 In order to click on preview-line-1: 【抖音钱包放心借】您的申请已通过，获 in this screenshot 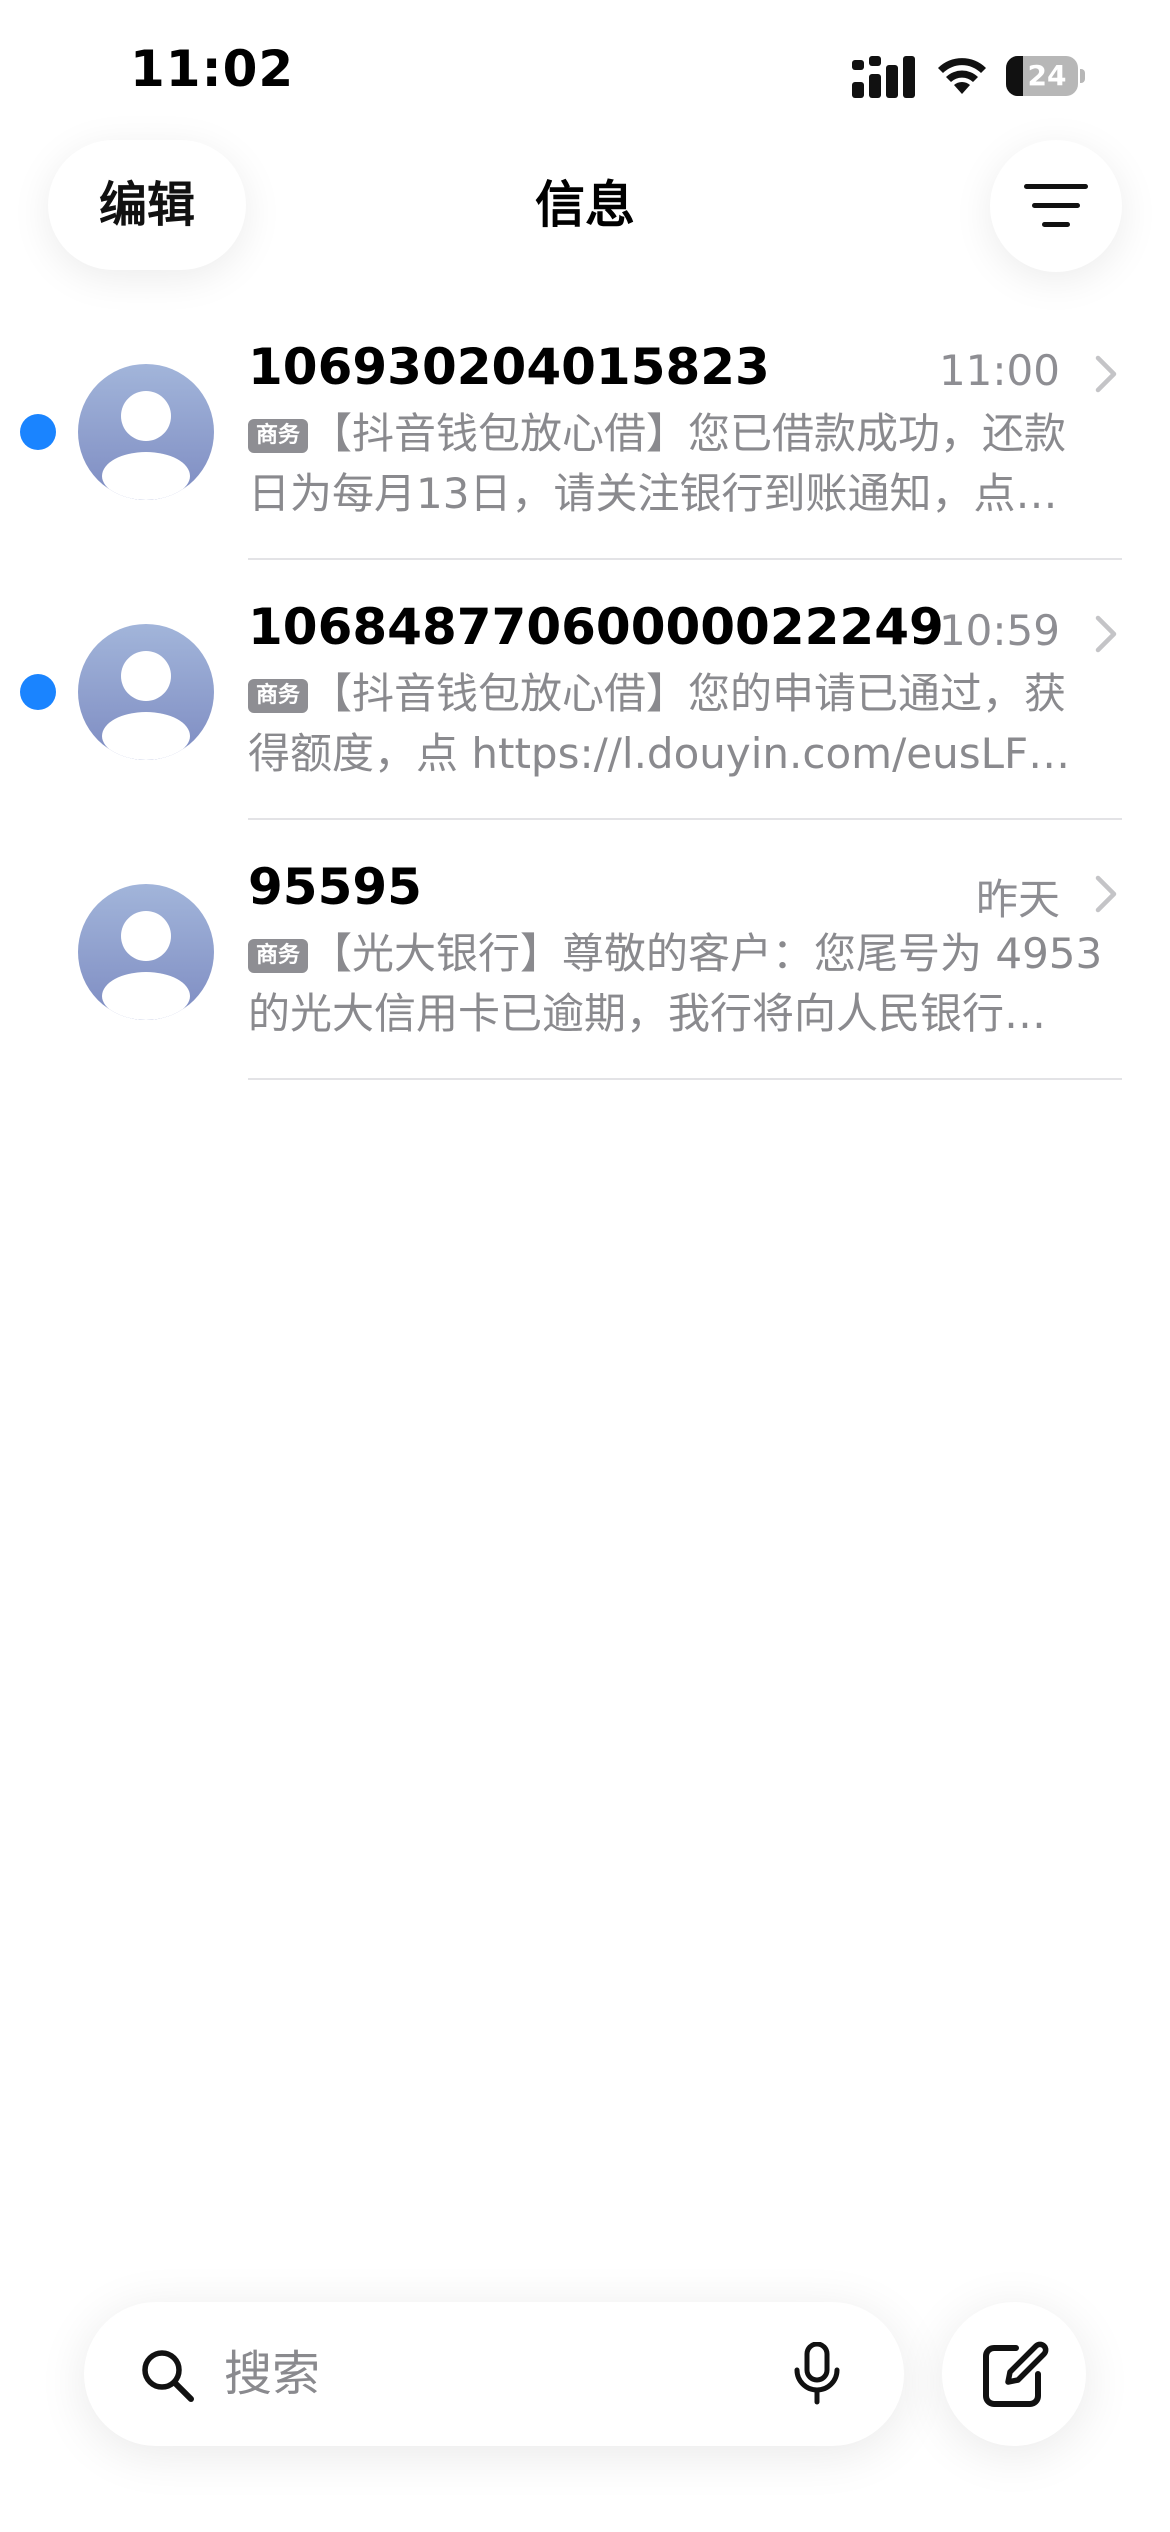, I will do `click(688, 693)`.